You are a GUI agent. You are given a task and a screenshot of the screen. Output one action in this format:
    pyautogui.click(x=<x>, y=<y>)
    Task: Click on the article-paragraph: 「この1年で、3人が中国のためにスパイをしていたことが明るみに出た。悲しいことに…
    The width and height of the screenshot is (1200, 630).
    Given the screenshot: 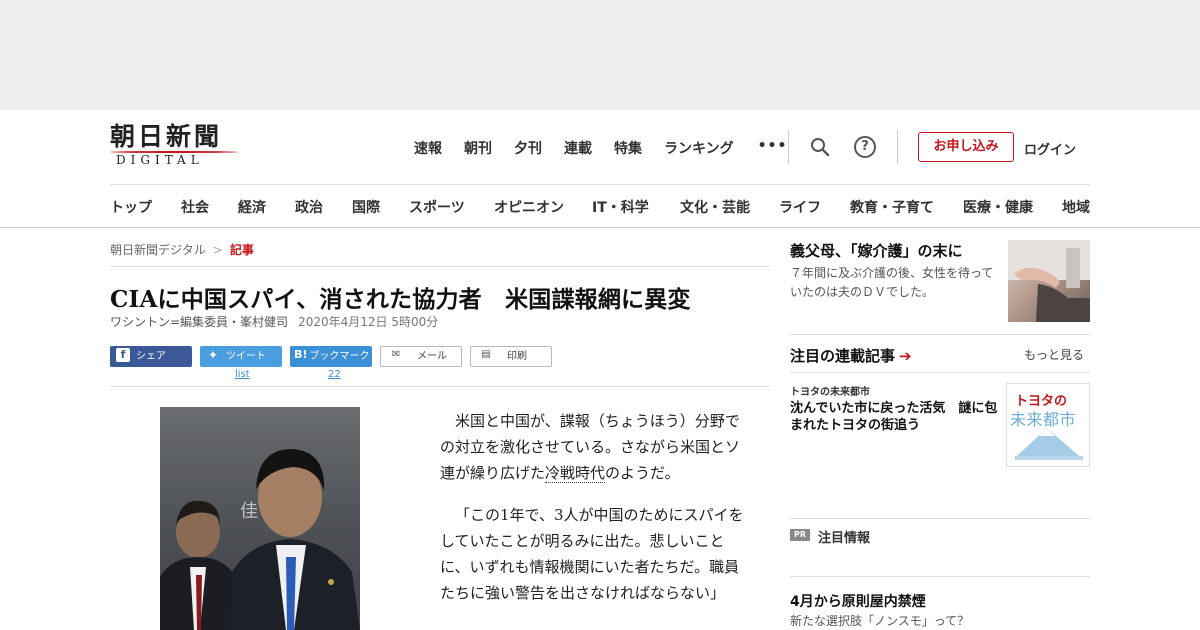 What is the action you would take?
    pyautogui.click(x=594, y=554)
    